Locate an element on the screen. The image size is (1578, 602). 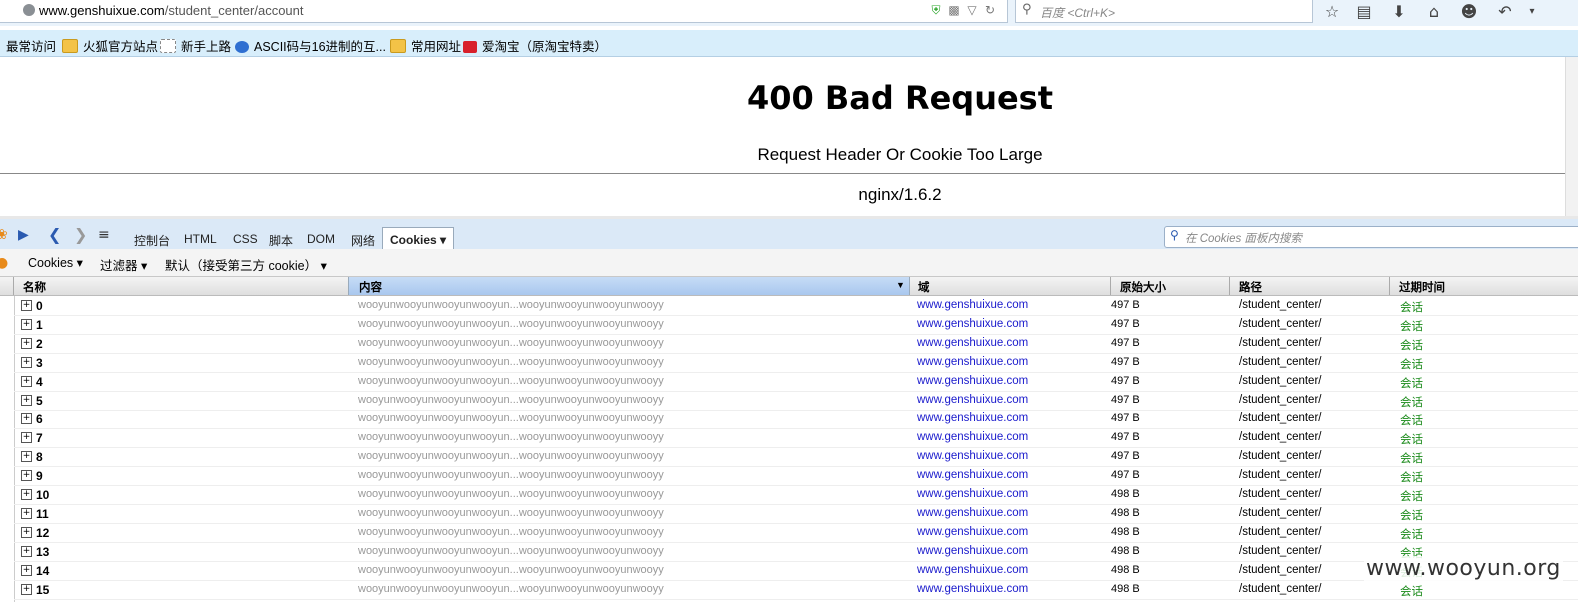
column-expires: 过期时间 is located at coordinates (1422, 287).